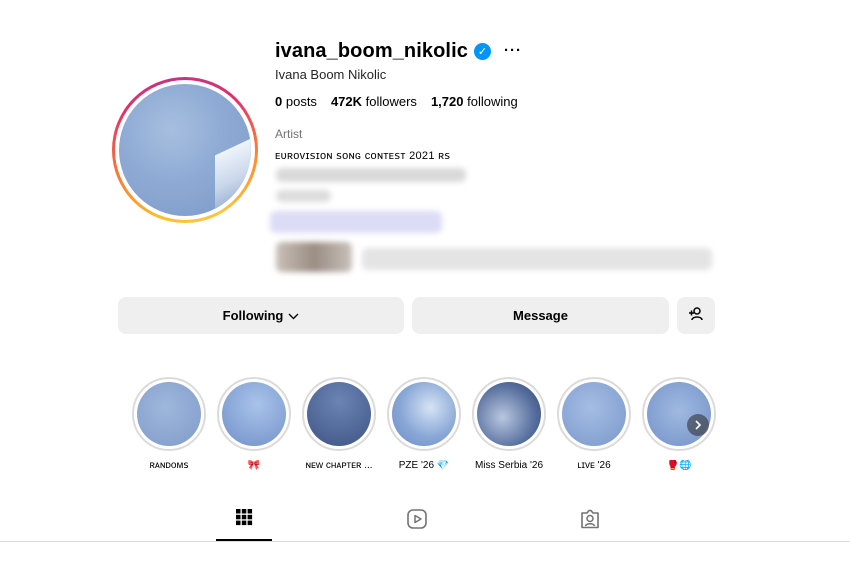  I want to click on tab-reels, so click(417, 524).